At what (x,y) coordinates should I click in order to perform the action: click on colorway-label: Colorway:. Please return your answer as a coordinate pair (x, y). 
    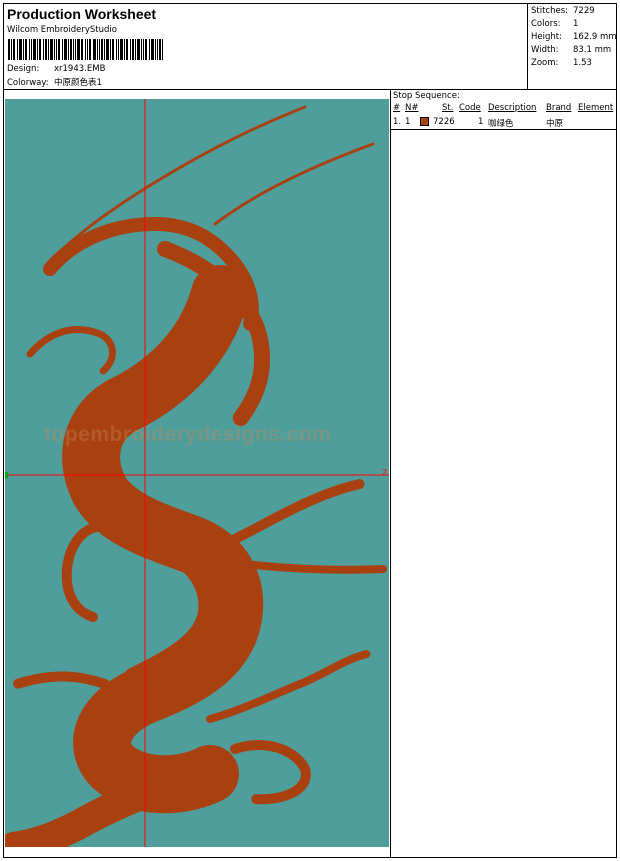
    Looking at the image, I should click on (28, 83).